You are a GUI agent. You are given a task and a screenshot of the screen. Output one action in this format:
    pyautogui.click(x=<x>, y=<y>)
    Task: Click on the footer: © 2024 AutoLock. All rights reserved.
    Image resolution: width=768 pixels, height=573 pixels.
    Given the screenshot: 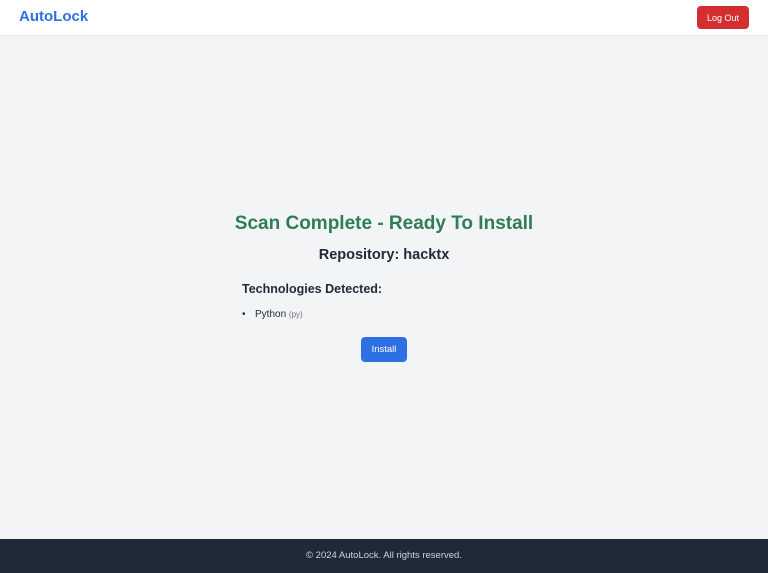 What is the action you would take?
    pyautogui.click(x=384, y=556)
    